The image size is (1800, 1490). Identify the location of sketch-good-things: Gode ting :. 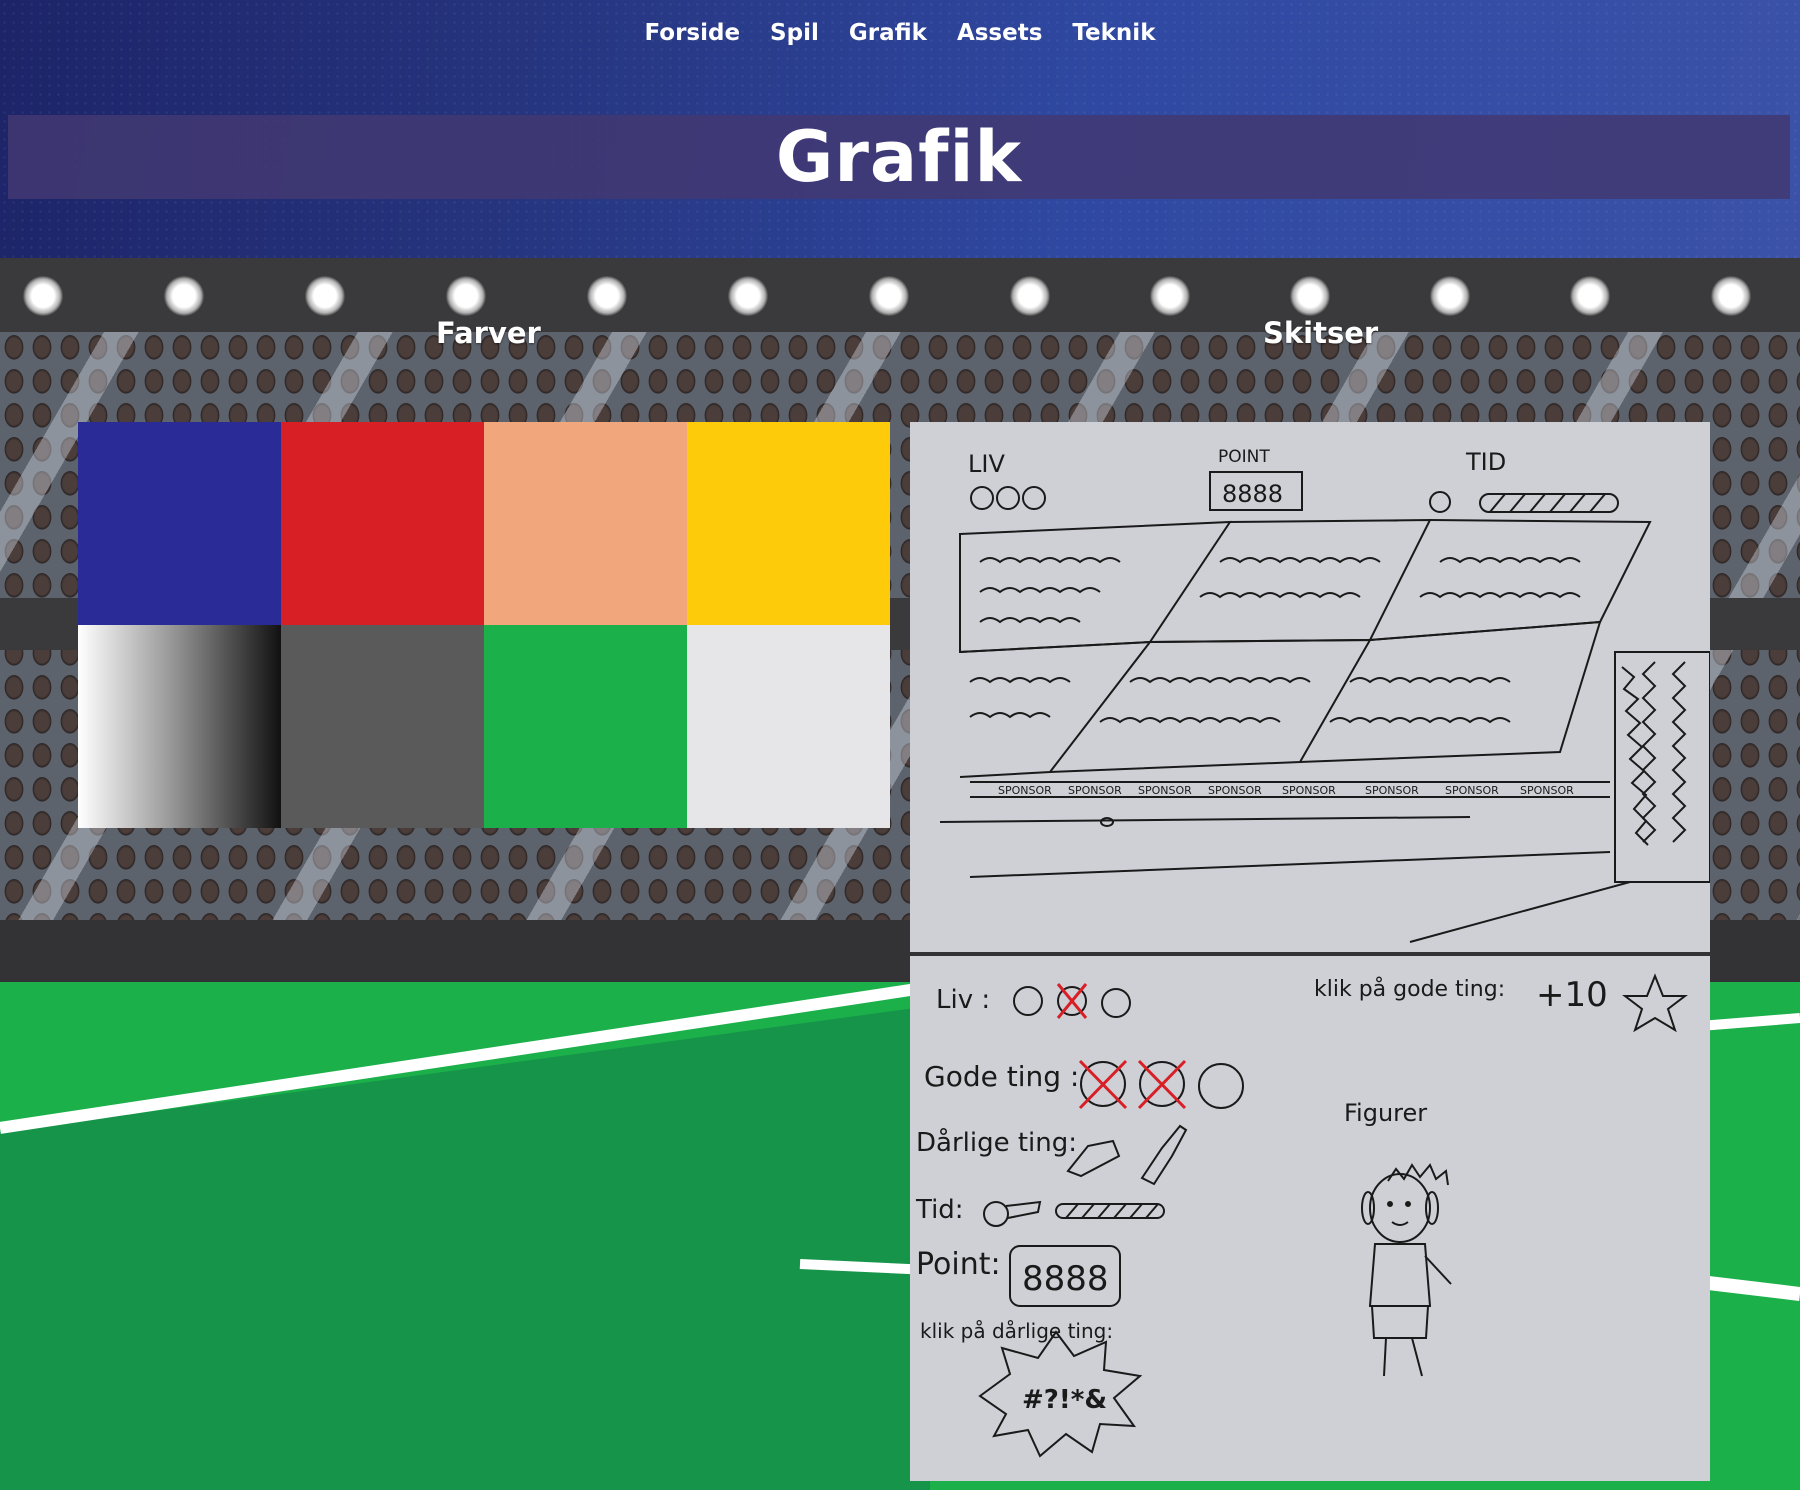
(1001, 1076).